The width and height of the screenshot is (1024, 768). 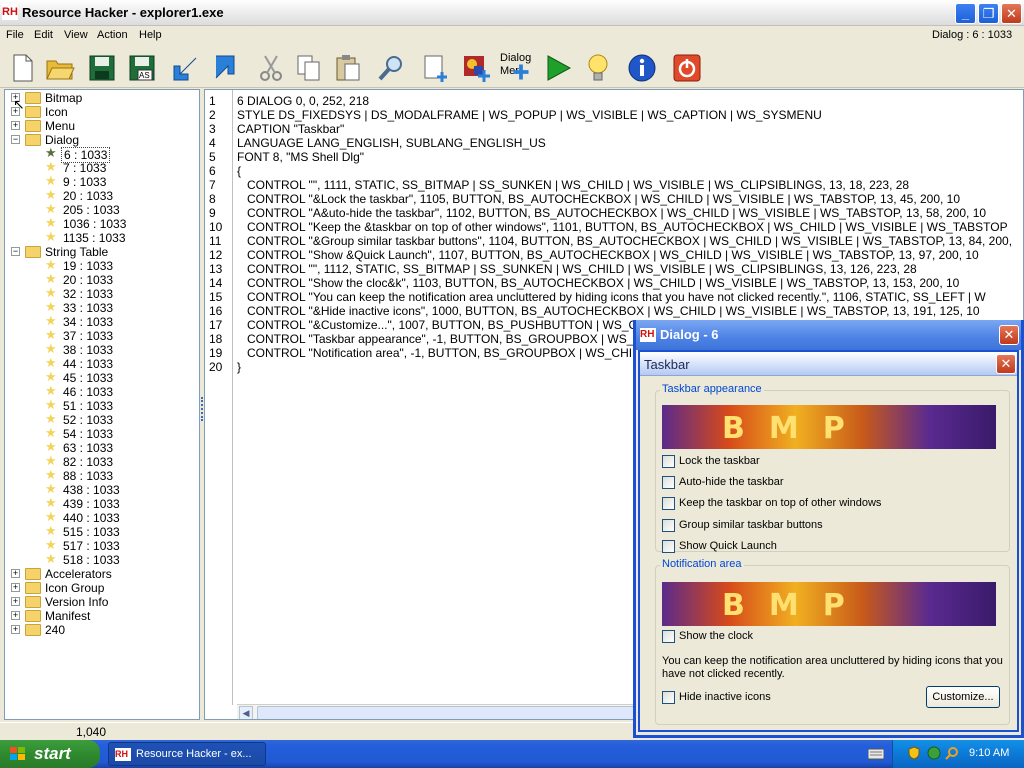 What do you see at coordinates (115, 168) in the screenshot?
I see `tree-leaf-dialog-1: ★ 7 : 1033` at bounding box center [115, 168].